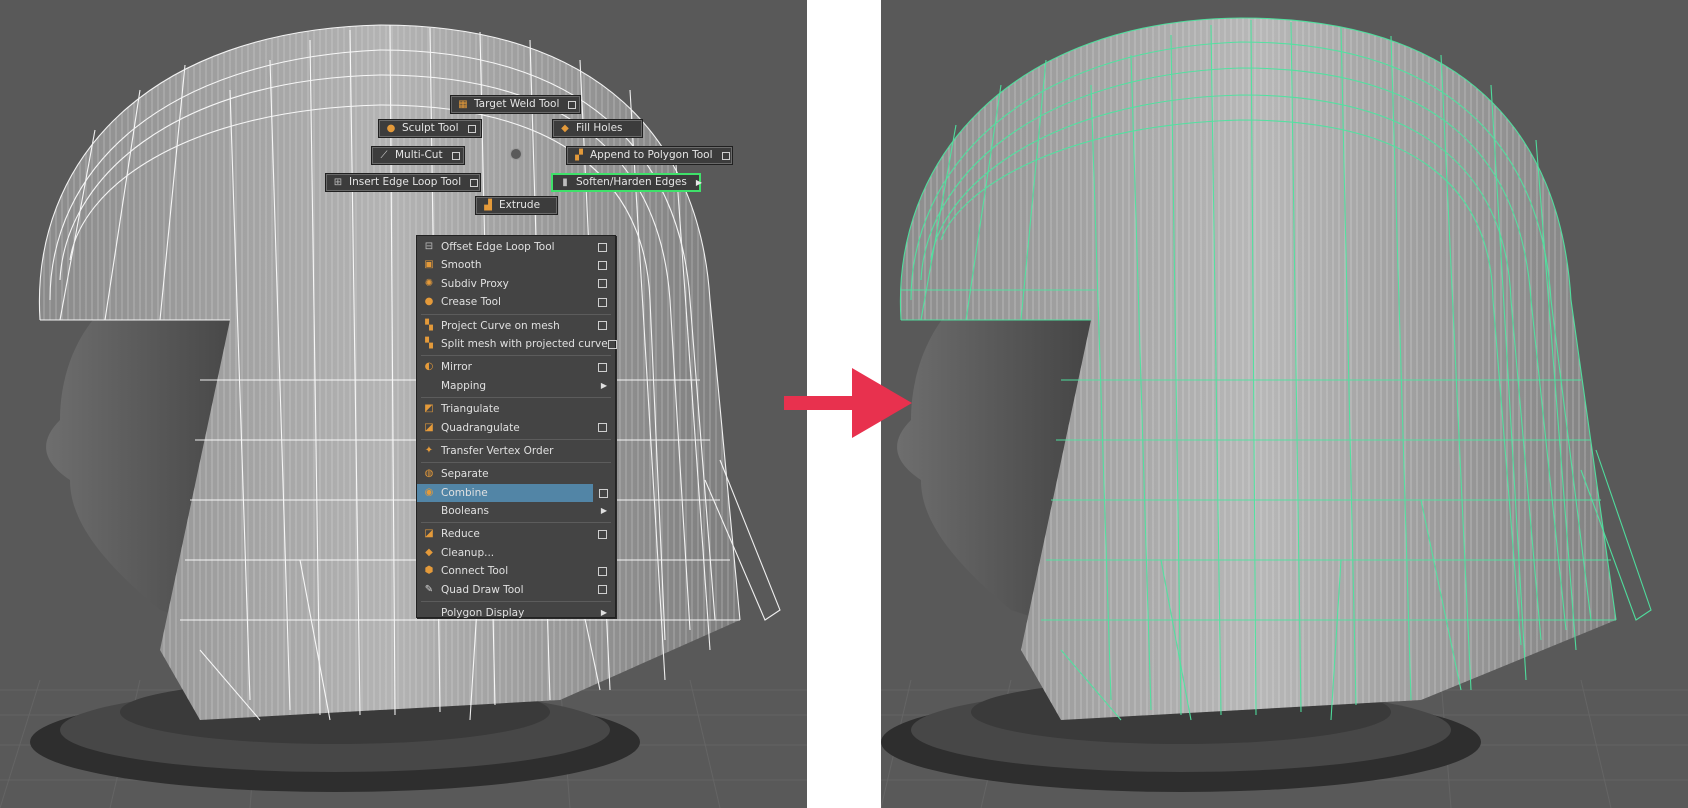 This screenshot has width=1688, height=808. What do you see at coordinates (429, 283) in the screenshot?
I see `subdiv-proxy-icon: ✺` at bounding box center [429, 283].